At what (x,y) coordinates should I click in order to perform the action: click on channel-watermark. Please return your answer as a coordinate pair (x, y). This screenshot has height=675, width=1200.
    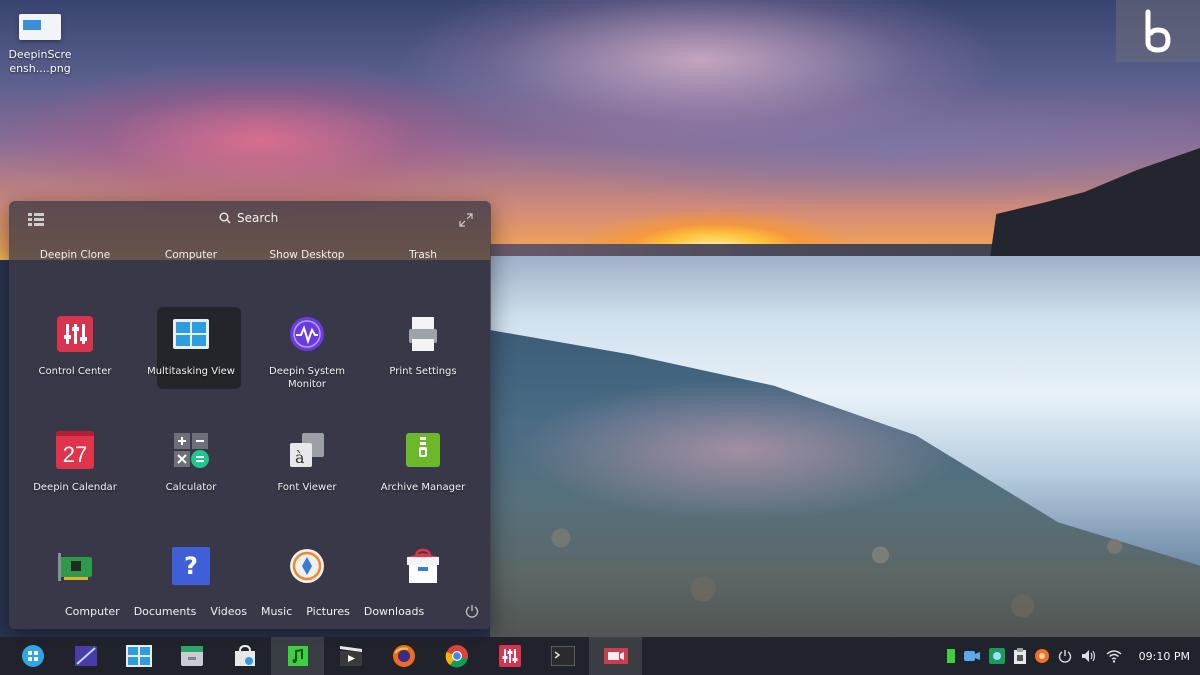
    Looking at the image, I should click on (1158, 31).